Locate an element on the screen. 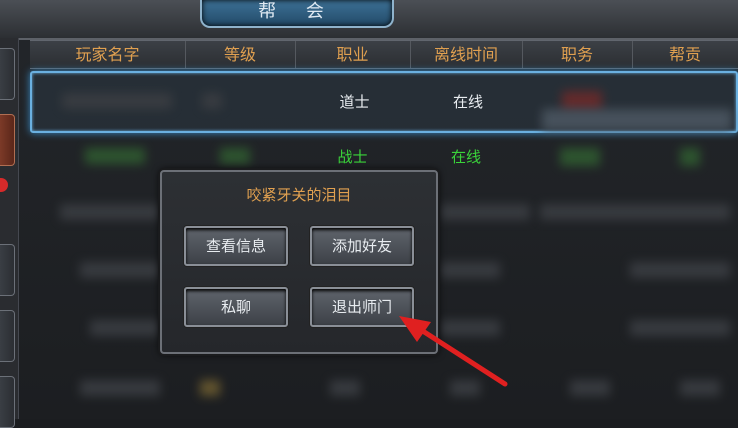 Image resolution: width=738 pixels, height=428 pixels. table-header: 玩家名字 等级 职业 离线时间 职务 帮贡 is located at coordinates (384, 54).